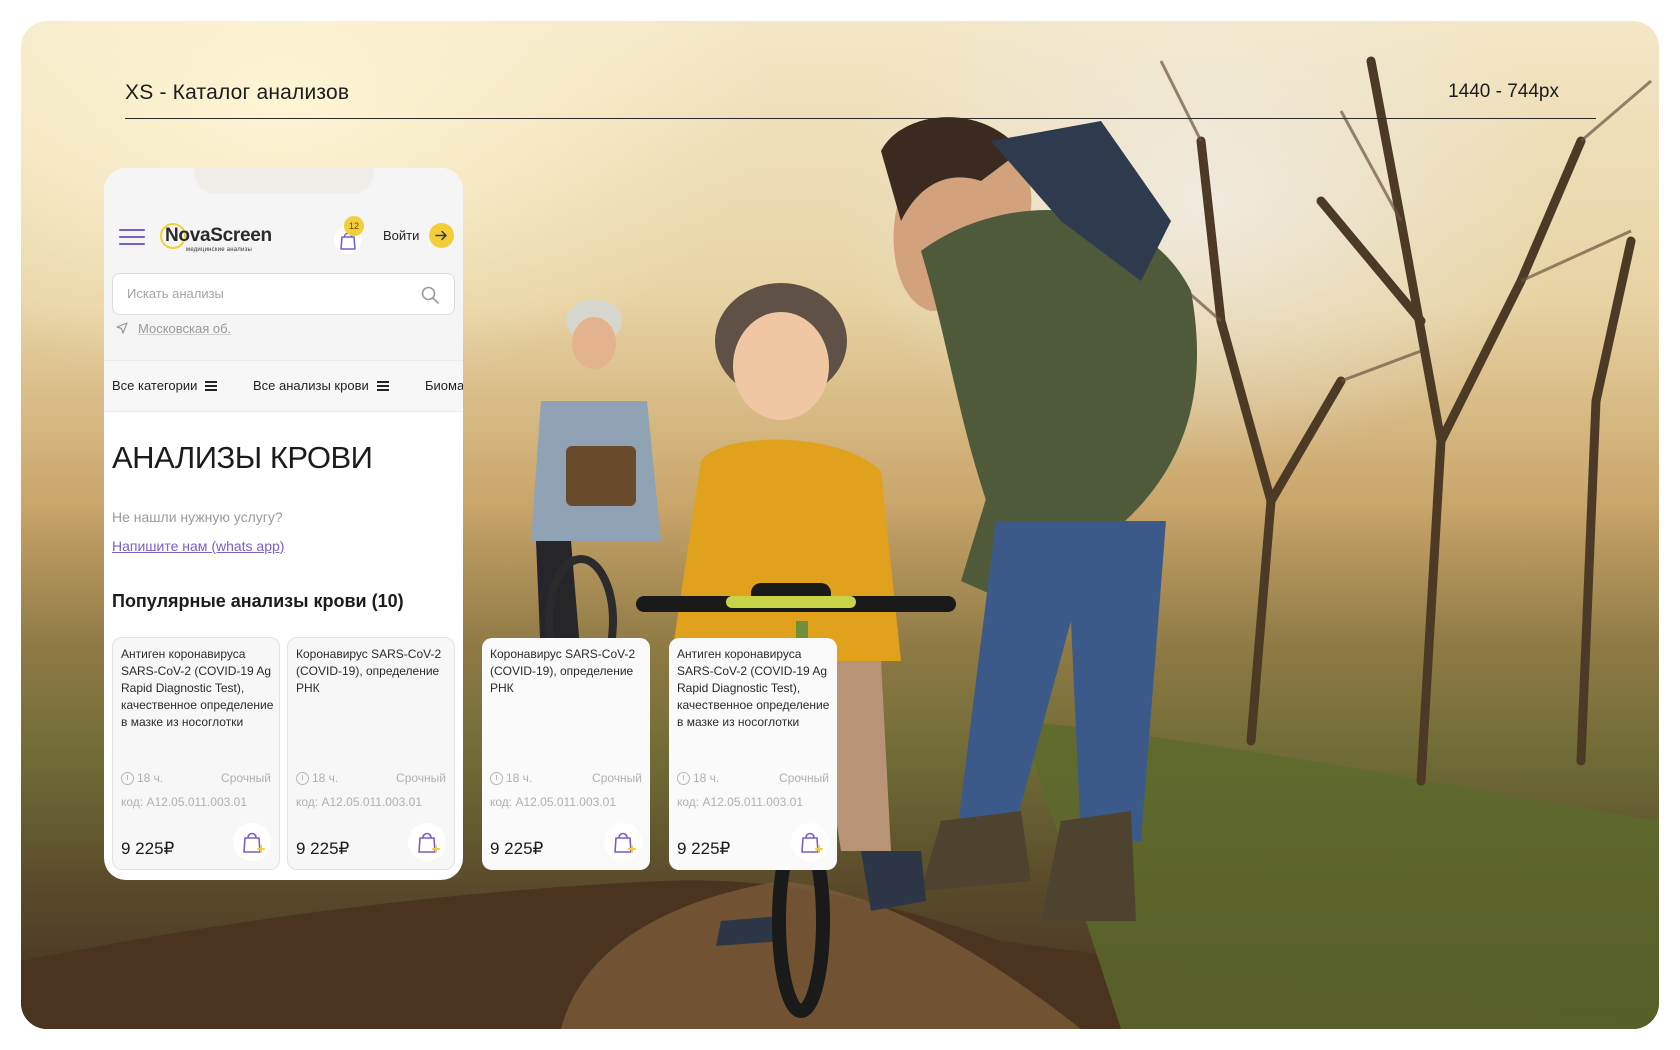  I want to click on login-link: Войти, so click(401, 235).